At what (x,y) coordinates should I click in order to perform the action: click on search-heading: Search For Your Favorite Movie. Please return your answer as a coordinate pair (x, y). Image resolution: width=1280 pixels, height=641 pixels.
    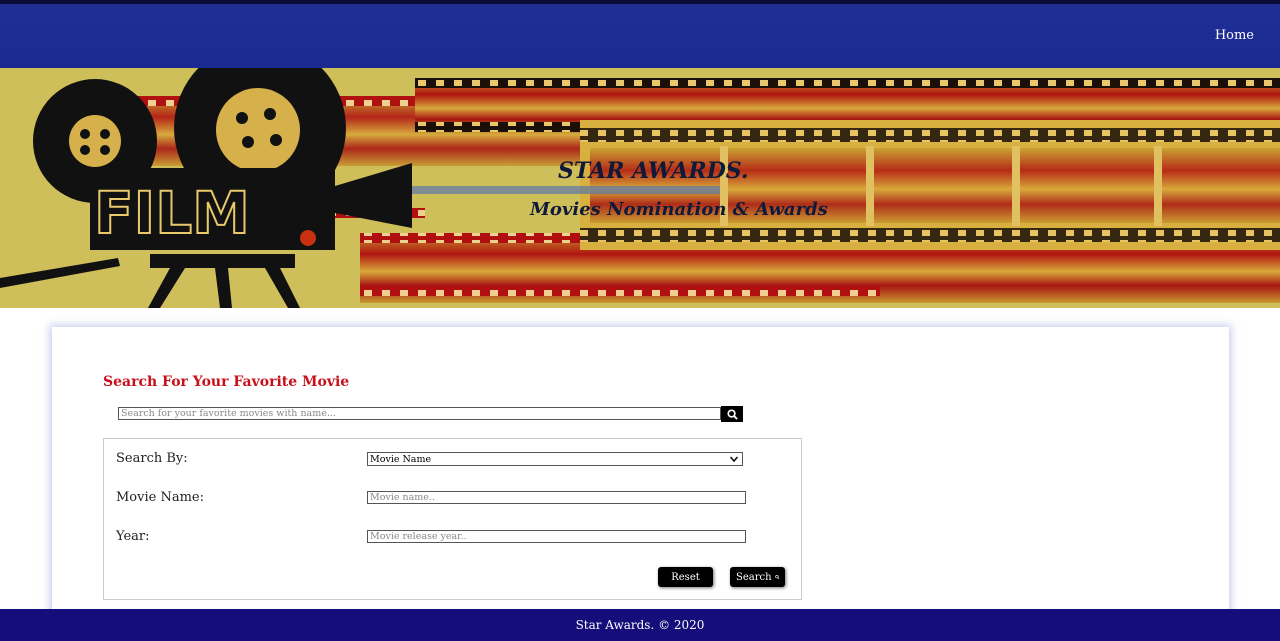
    Looking at the image, I should click on (226, 382).